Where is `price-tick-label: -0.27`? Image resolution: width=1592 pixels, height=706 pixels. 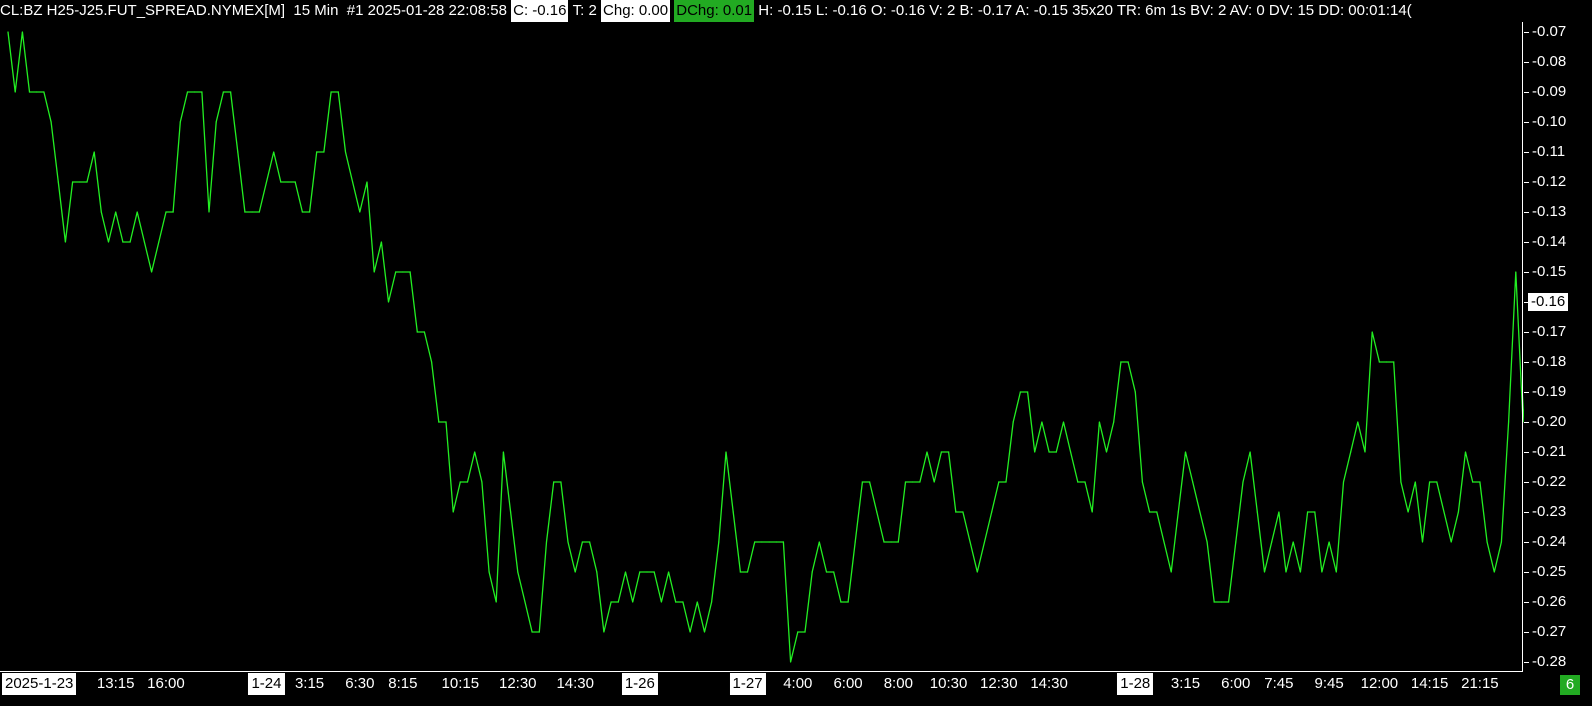
price-tick-label: -0.27 is located at coordinates (1545, 632).